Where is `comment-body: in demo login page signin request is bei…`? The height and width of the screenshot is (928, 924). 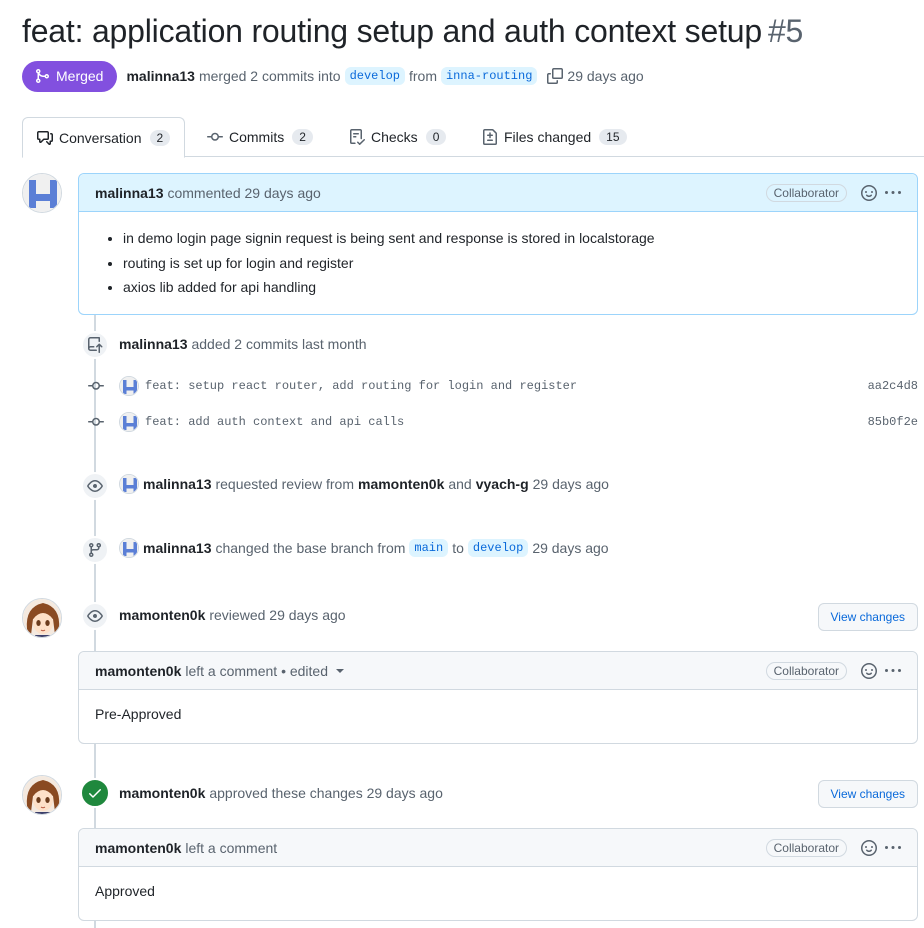
comment-body: in demo login page signin request is bei… is located at coordinates (498, 264).